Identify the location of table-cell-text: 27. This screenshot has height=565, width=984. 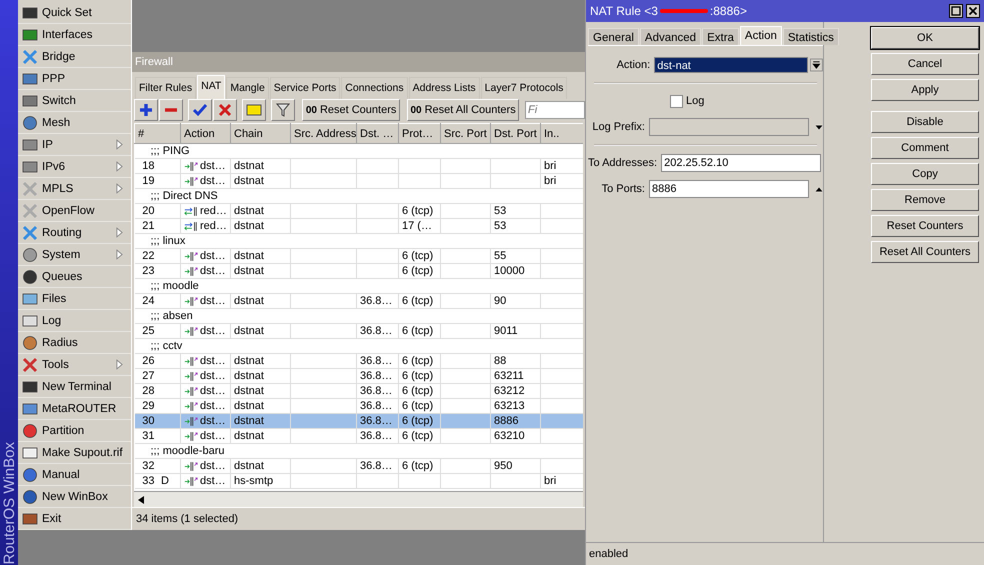
(147, 375).